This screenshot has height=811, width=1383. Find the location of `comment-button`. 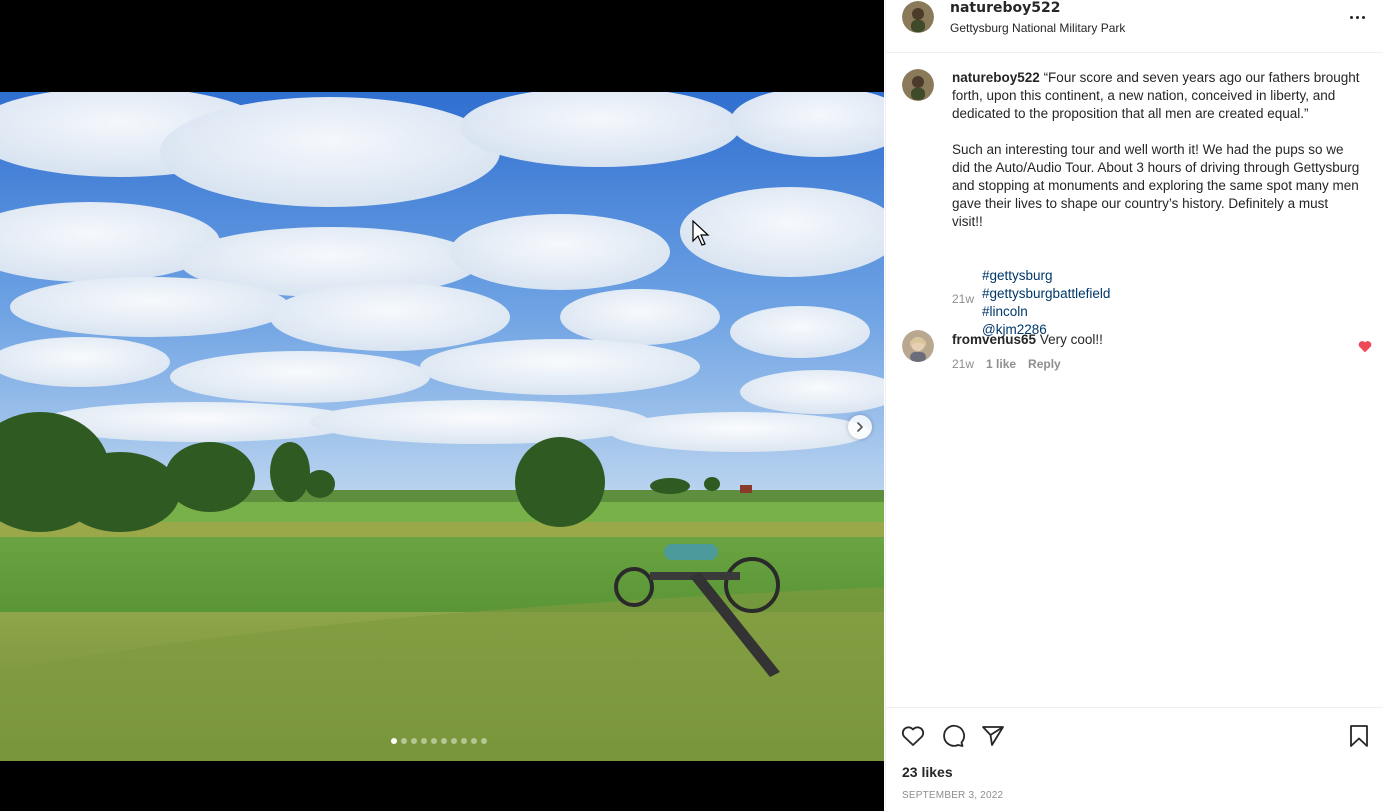

comment-button is located at coordinates (953, 736).